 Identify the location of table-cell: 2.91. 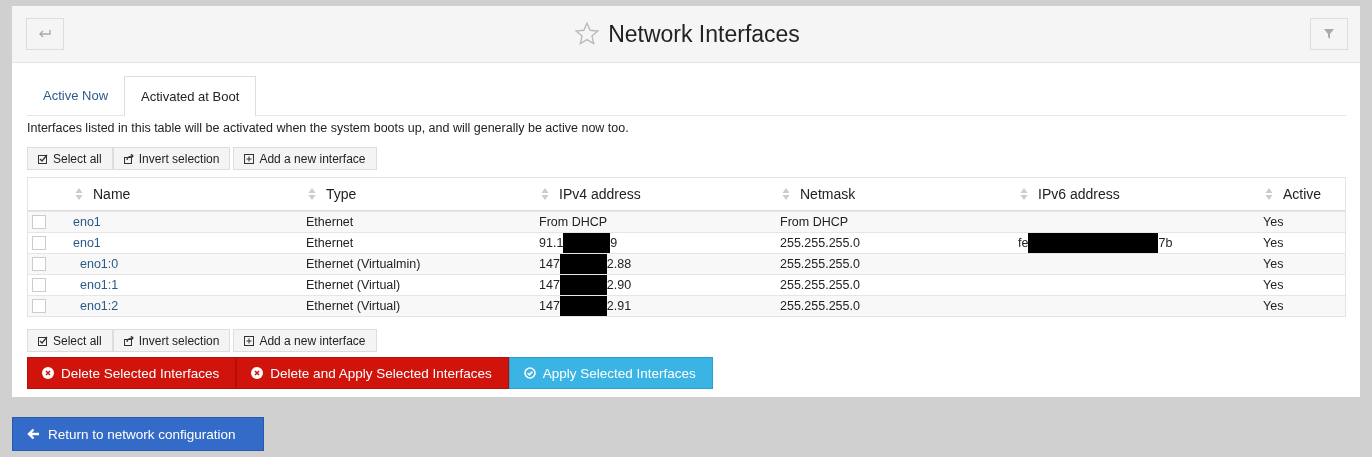
(619, 306).